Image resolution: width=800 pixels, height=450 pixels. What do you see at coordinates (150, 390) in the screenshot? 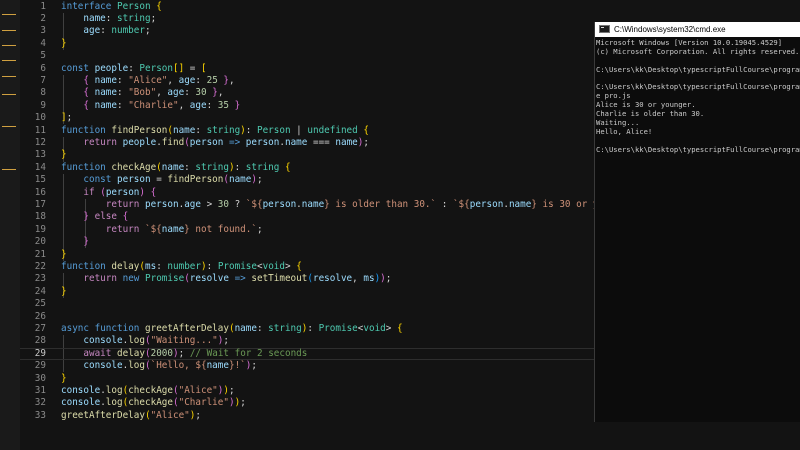
I see `code-token: checkAge` at bounding box center [150, 390].